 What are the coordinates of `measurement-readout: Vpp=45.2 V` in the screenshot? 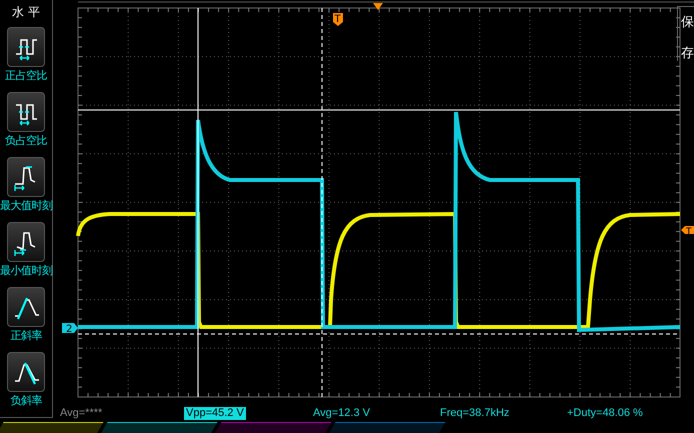 It's located at (215, 413).